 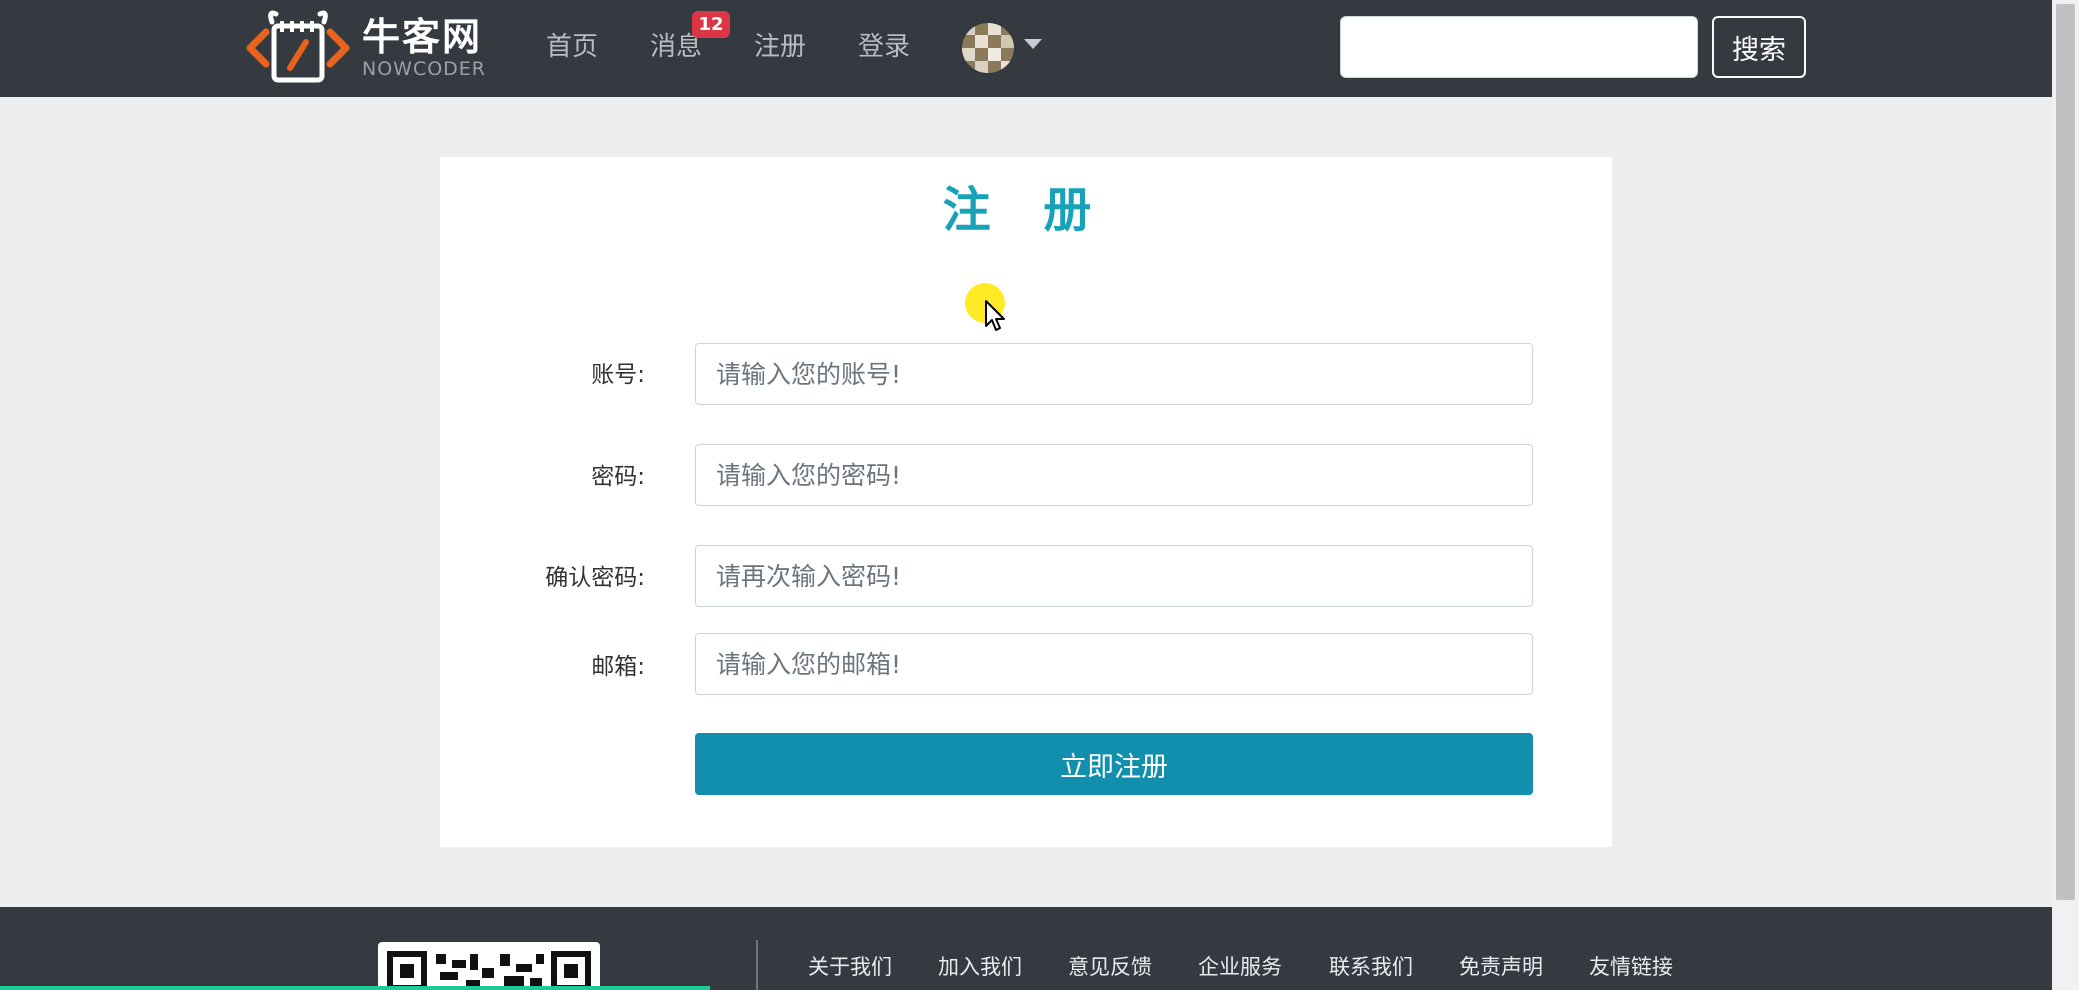 What do you see at coordinates (1501, 967) in the screenshot?
I see `footer-link-disclaimer: 免责声明` at bounding box center [1501, 967].